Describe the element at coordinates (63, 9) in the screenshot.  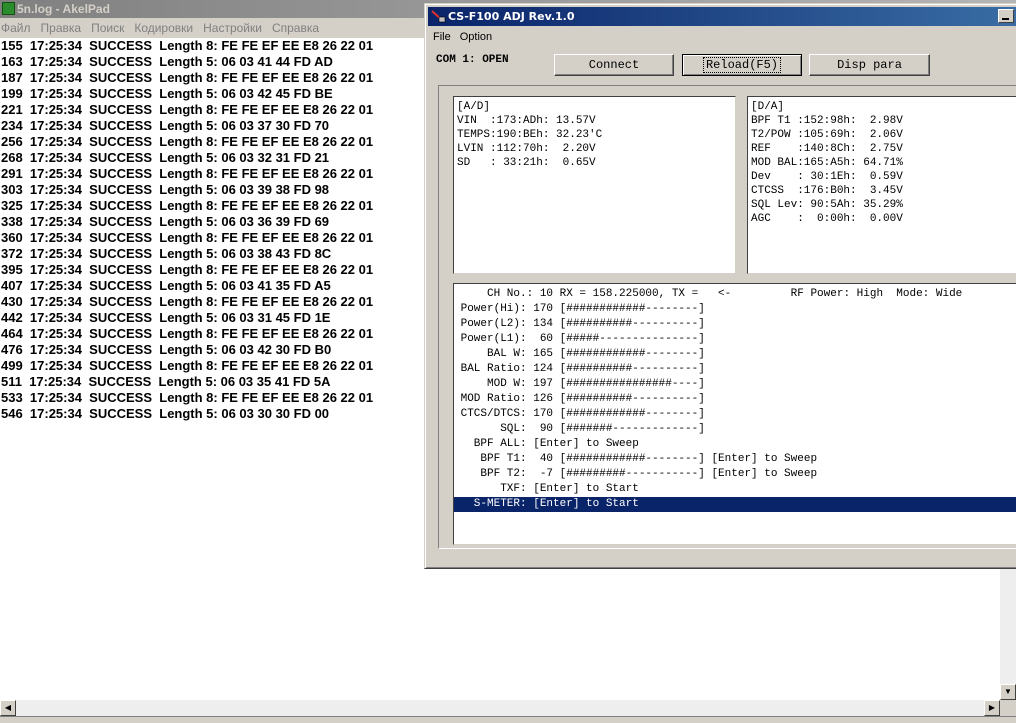
I see `akelpad-title: 5n.log - AkelPad` at that location.